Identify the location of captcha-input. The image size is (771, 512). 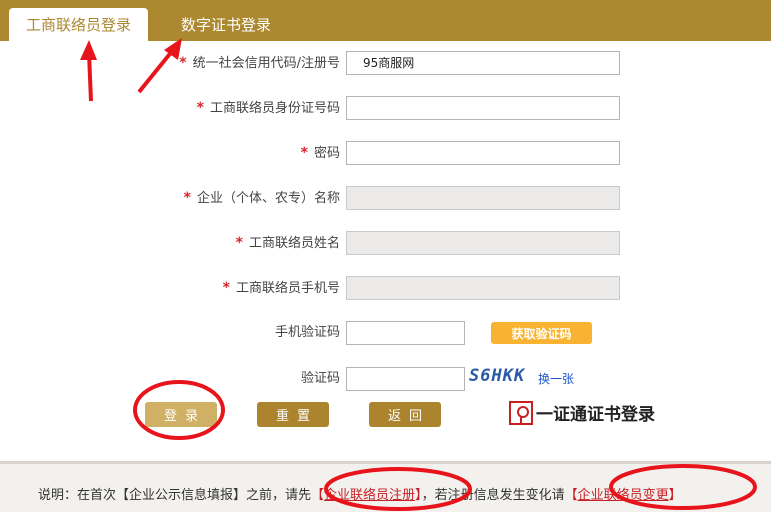
(405, 379).